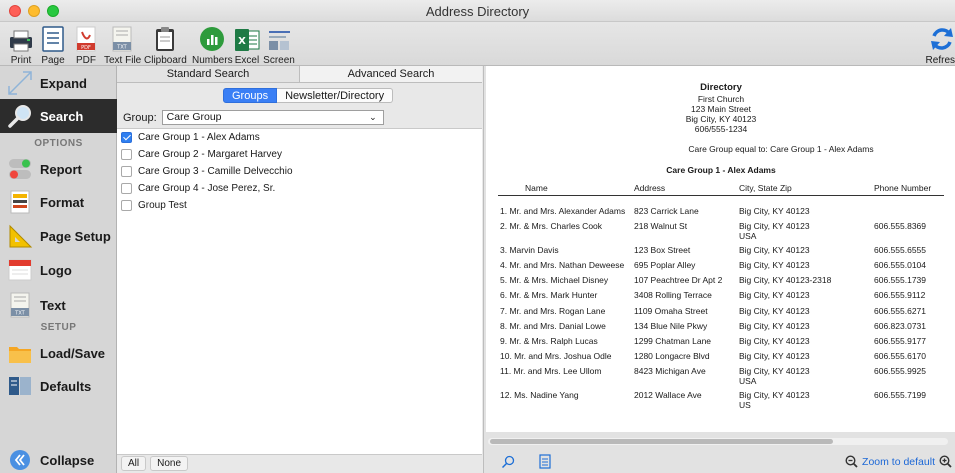 The height and width of the screenshot is (473, 955). I want to click on column-header-name: Name, so click(536, 188).